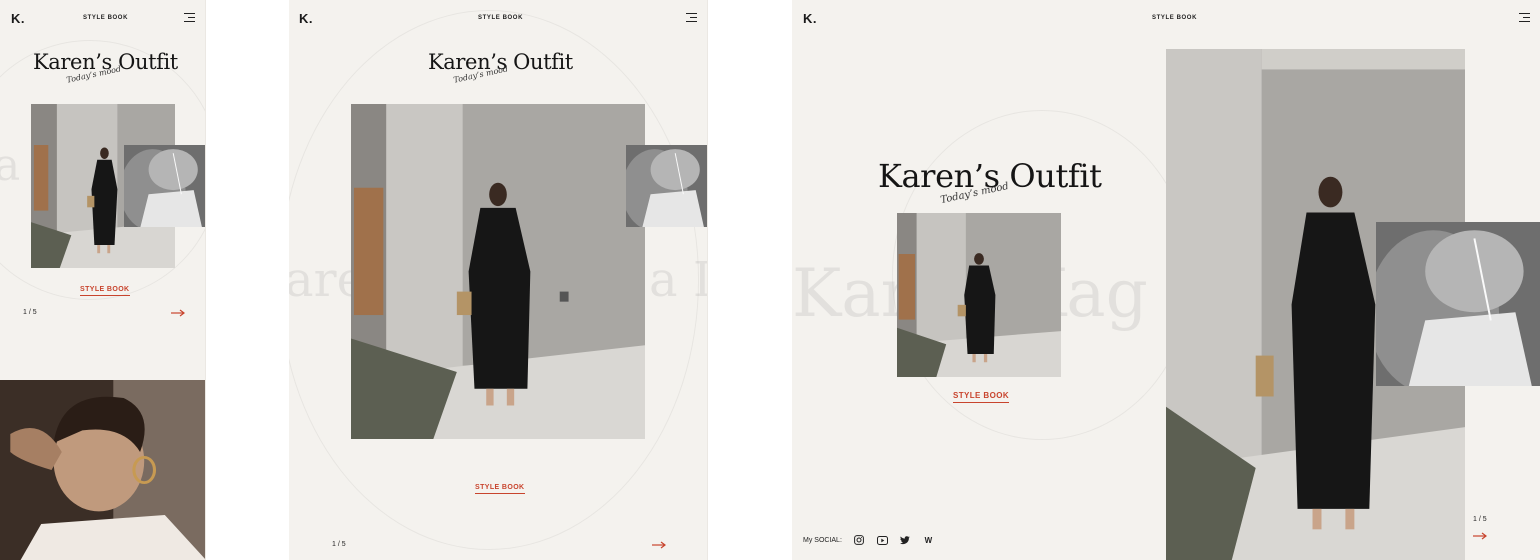 The width and height of the screenshot is (1540, 560). I want to click on outfit-photo-full, so click(498, 271).